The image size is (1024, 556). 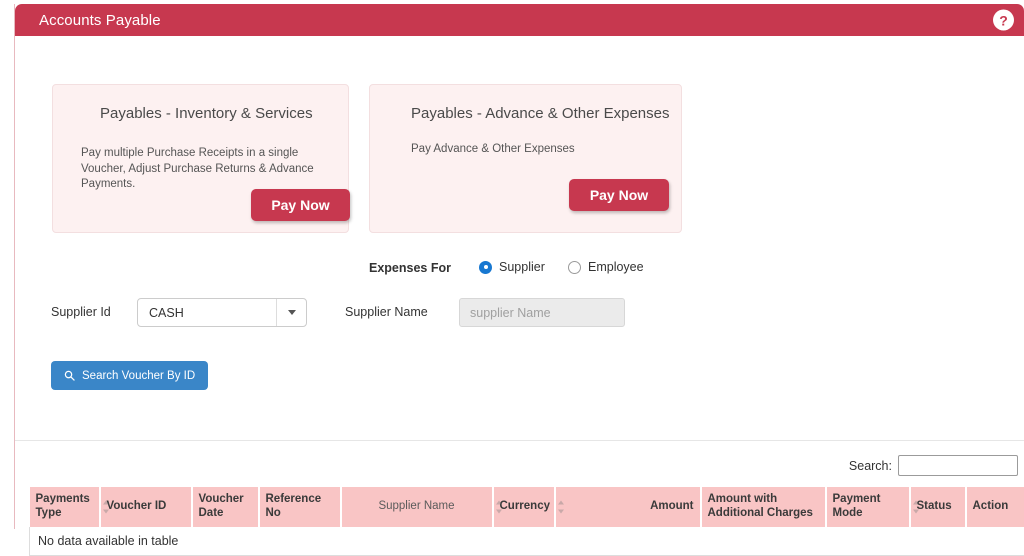 I want to click on pay-now-button-inventory: Pay Now, so click(x=300, y=205).